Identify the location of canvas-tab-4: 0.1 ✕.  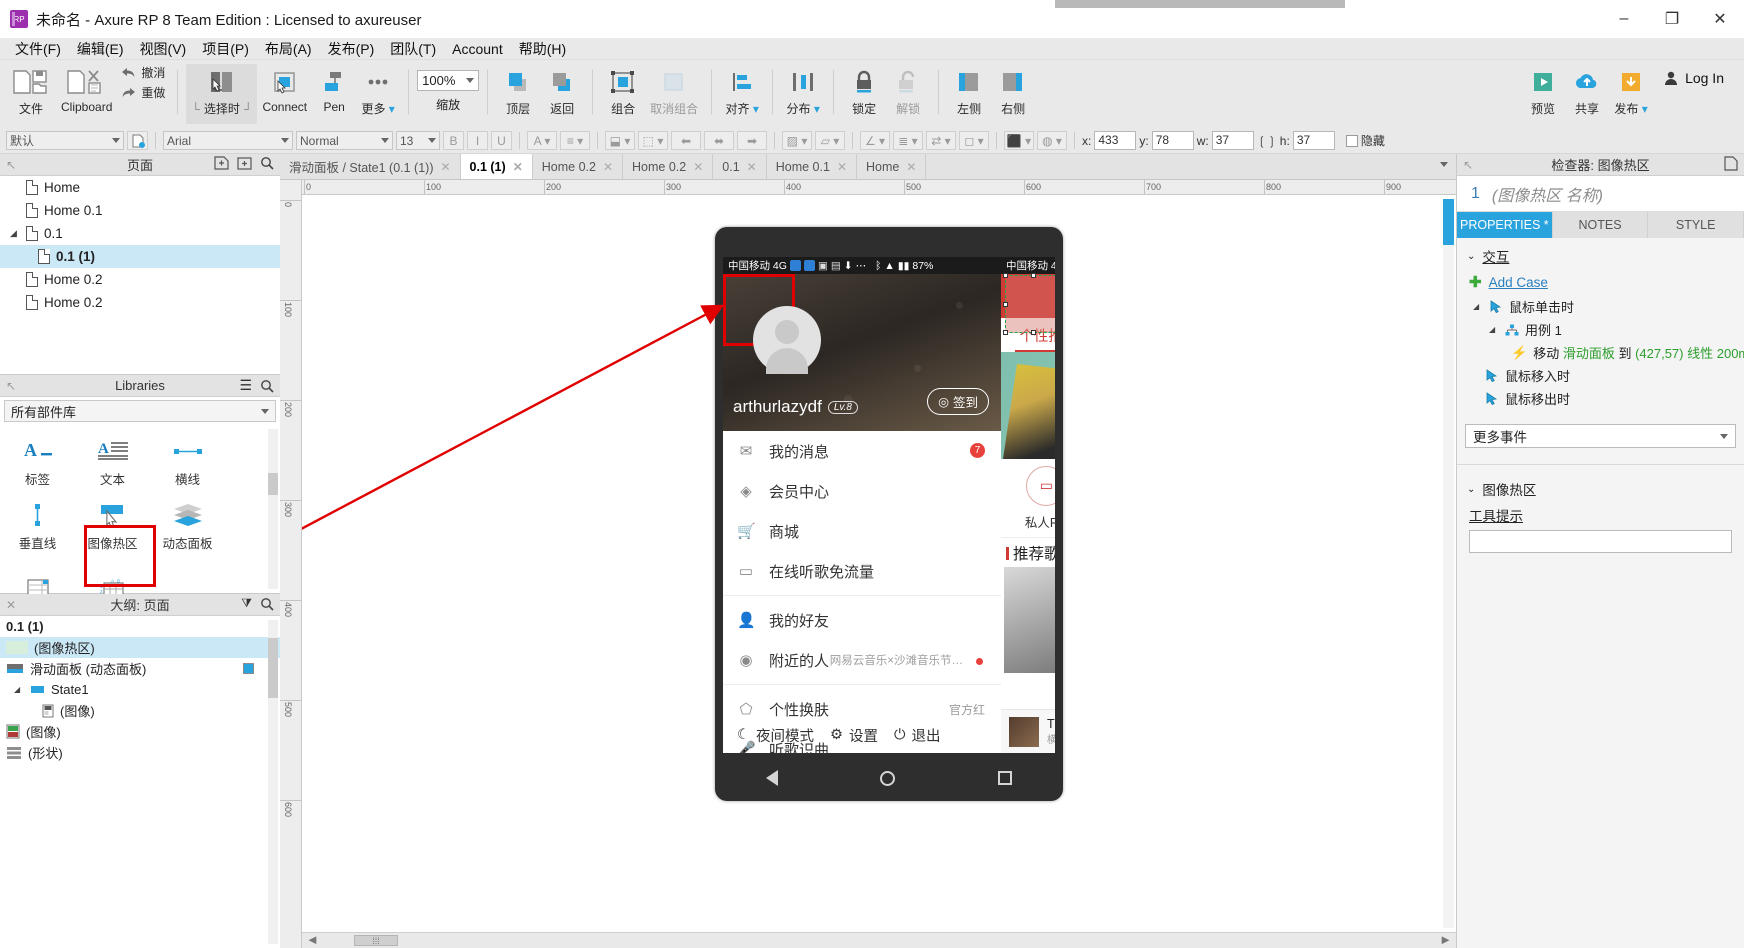
(740, 166).